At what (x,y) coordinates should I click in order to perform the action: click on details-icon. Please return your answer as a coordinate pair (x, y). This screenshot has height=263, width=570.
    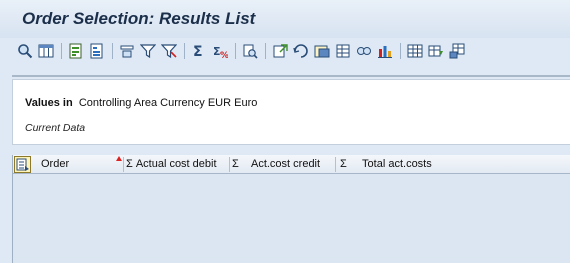
    Looking at the image, I should click on (25, 51).